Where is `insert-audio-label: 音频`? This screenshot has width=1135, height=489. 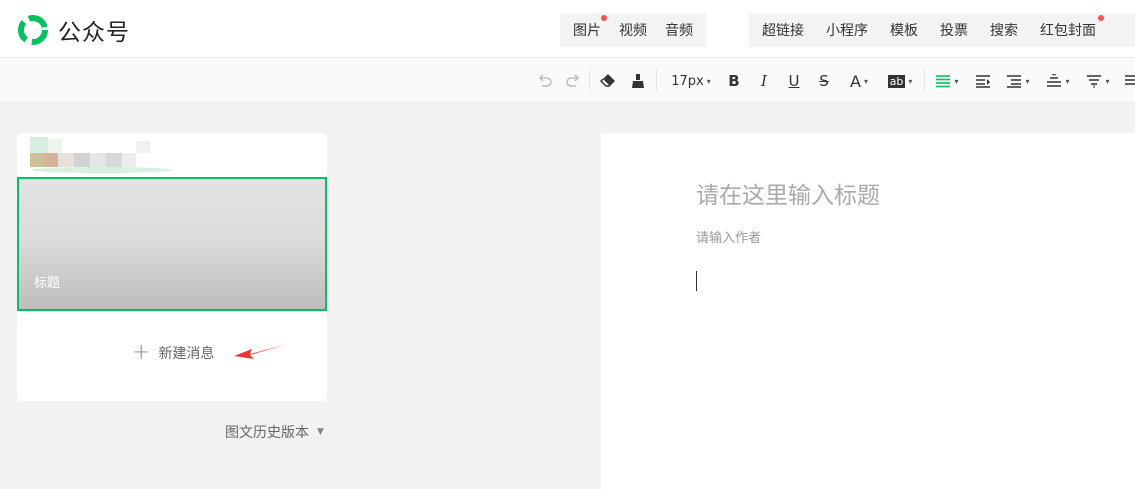 insert-audio-label: 音频 is located at coordinates (679, 31).